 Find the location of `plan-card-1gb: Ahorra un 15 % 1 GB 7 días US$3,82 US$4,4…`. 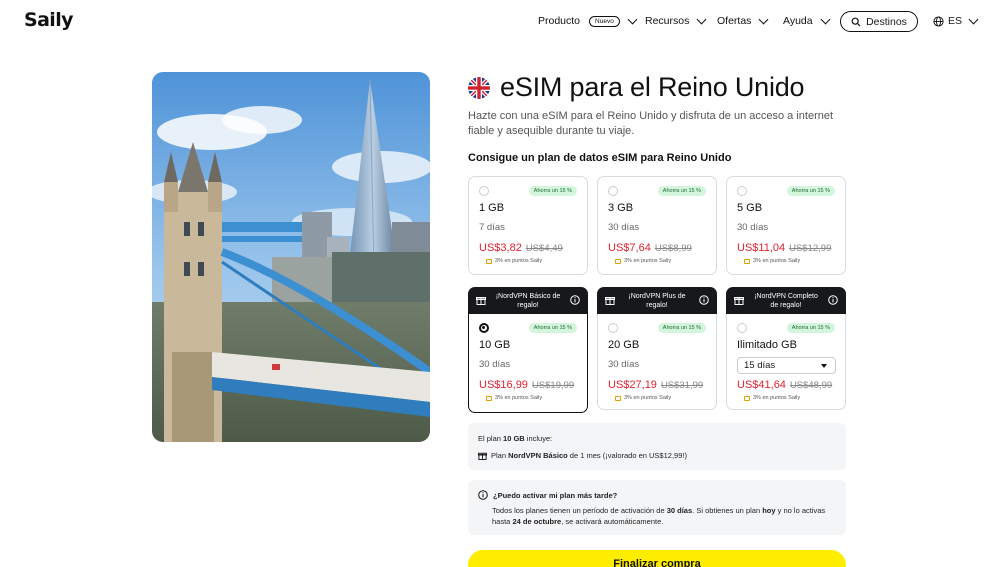

plan-card-1gb: Ahorra un 15 % 1 GB 7 días US$3,82 US$4,4… is located at coordinates (528, 225).